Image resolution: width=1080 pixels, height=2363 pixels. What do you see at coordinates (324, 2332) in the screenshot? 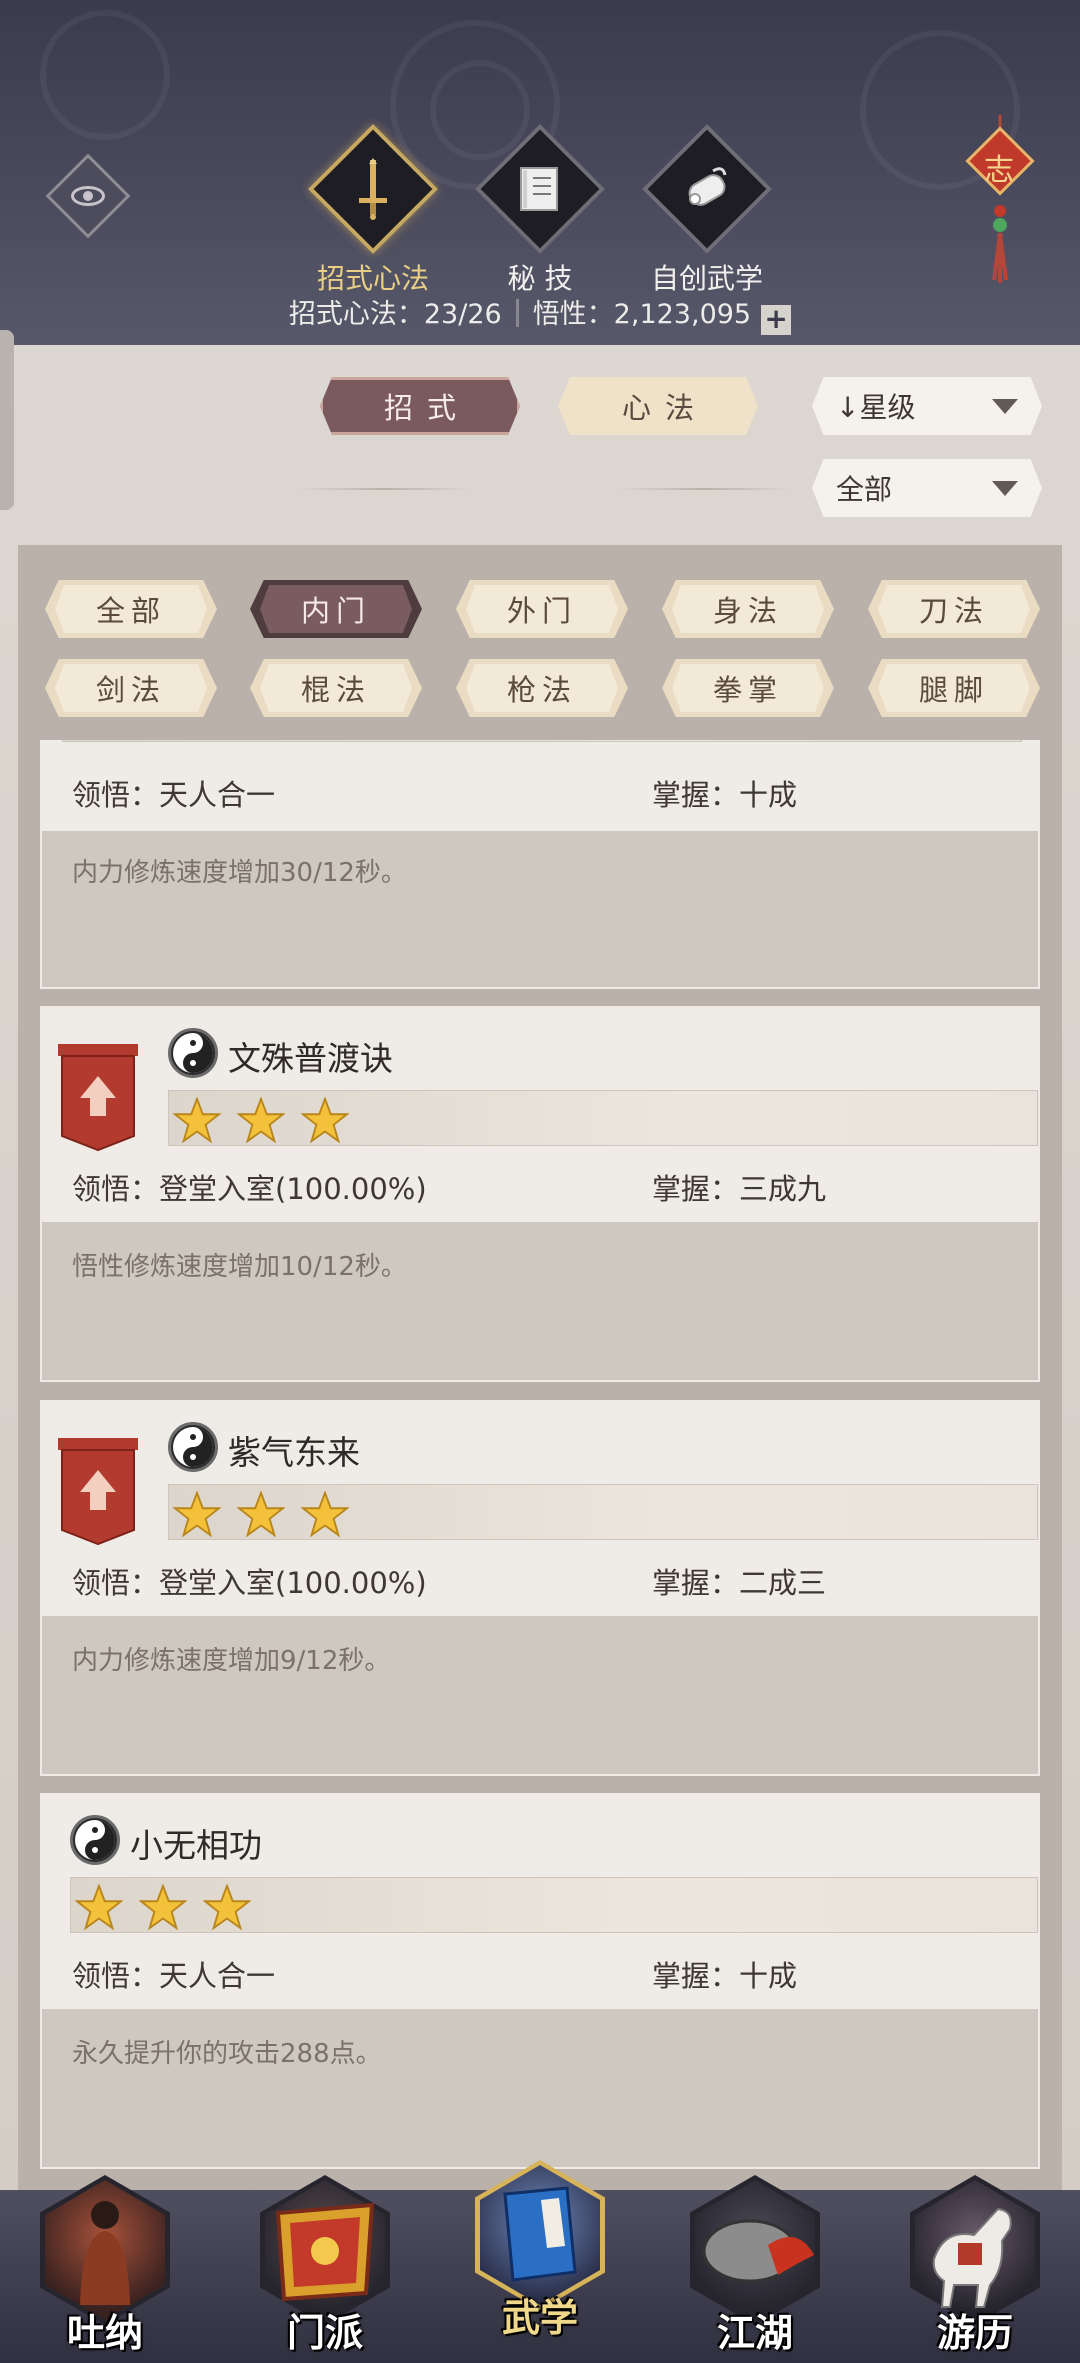
I see `nav-label: 门派` at bounding box center [324, 2332].